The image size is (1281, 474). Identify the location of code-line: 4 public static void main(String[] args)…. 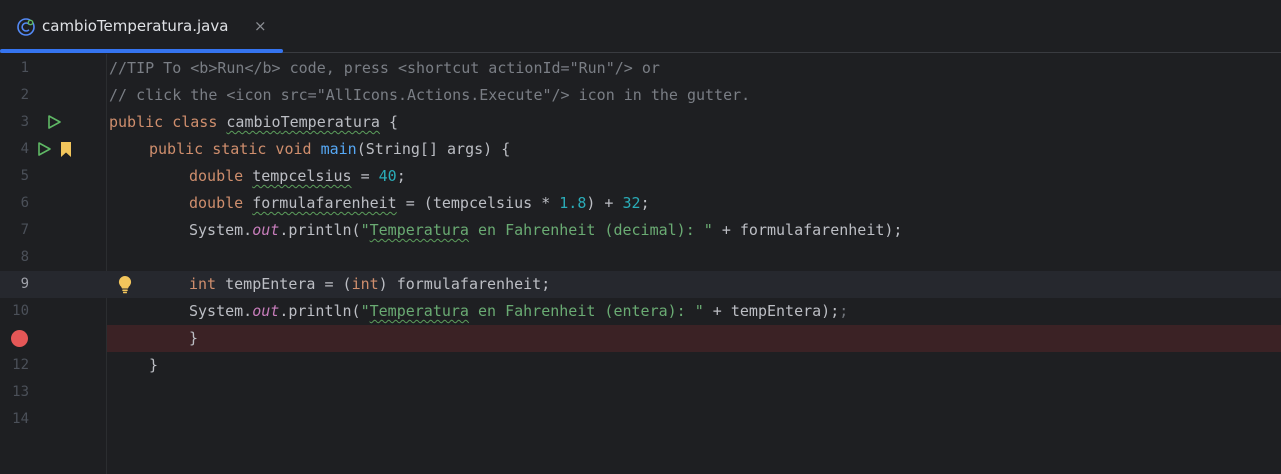
(640, 149).